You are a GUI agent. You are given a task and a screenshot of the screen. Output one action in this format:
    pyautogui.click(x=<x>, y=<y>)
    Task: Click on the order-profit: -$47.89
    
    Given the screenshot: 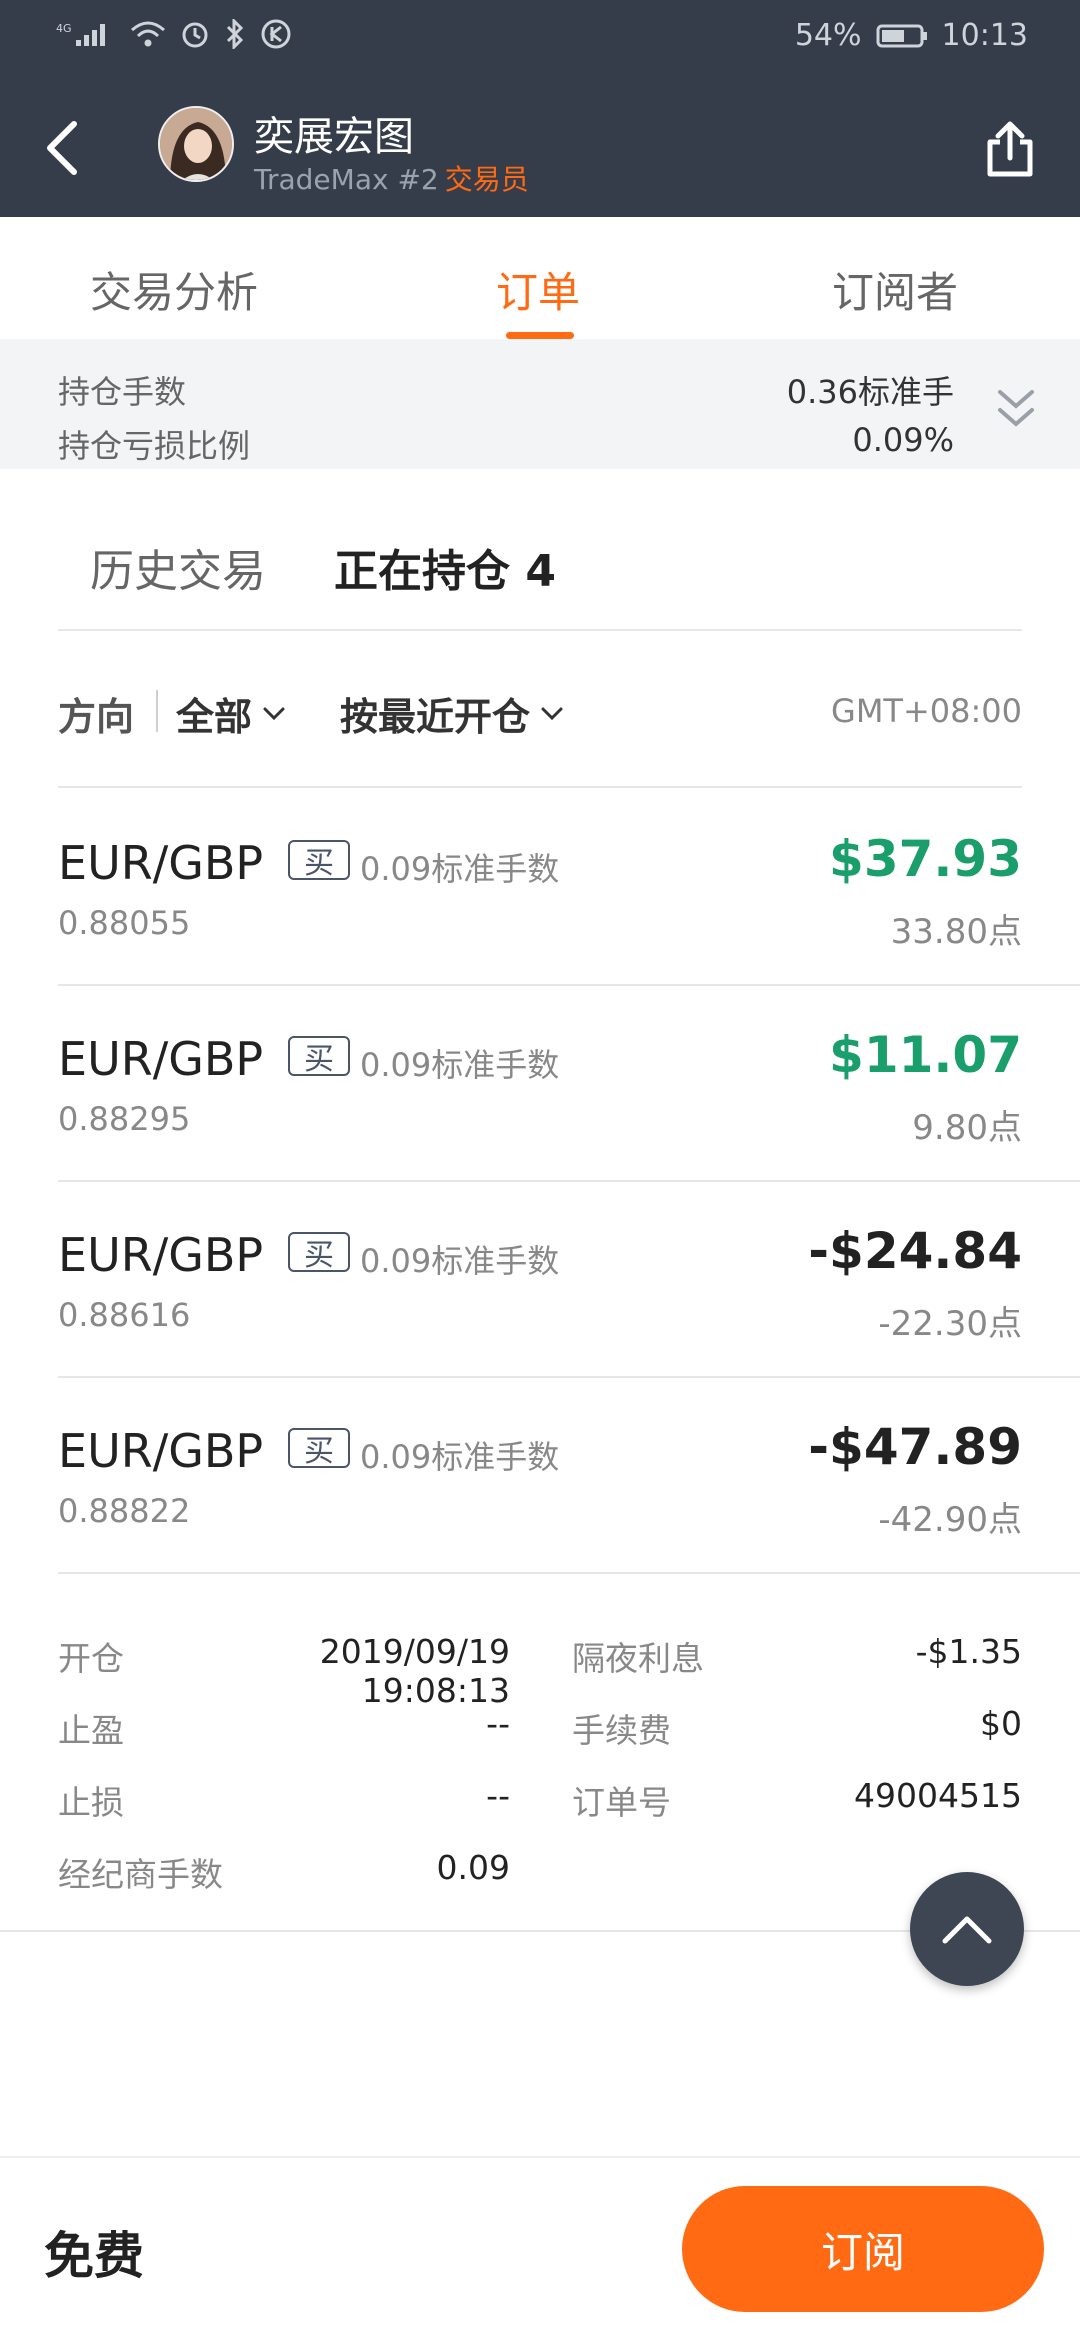 What is the action you would take?
    pyautogui.click(x=915, y=1447)
    